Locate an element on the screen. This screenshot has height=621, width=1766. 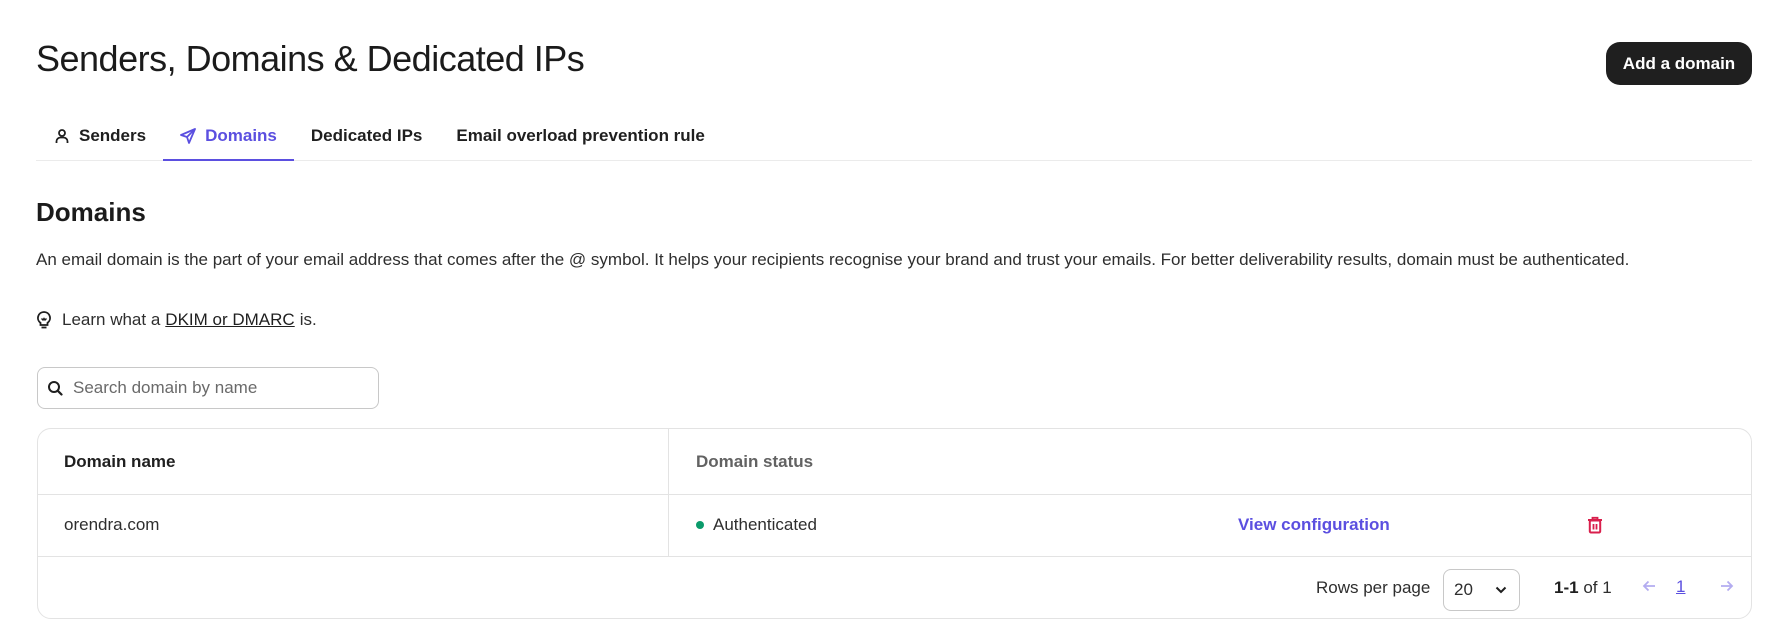
of-label: of is located at coordinates (1590, 587).